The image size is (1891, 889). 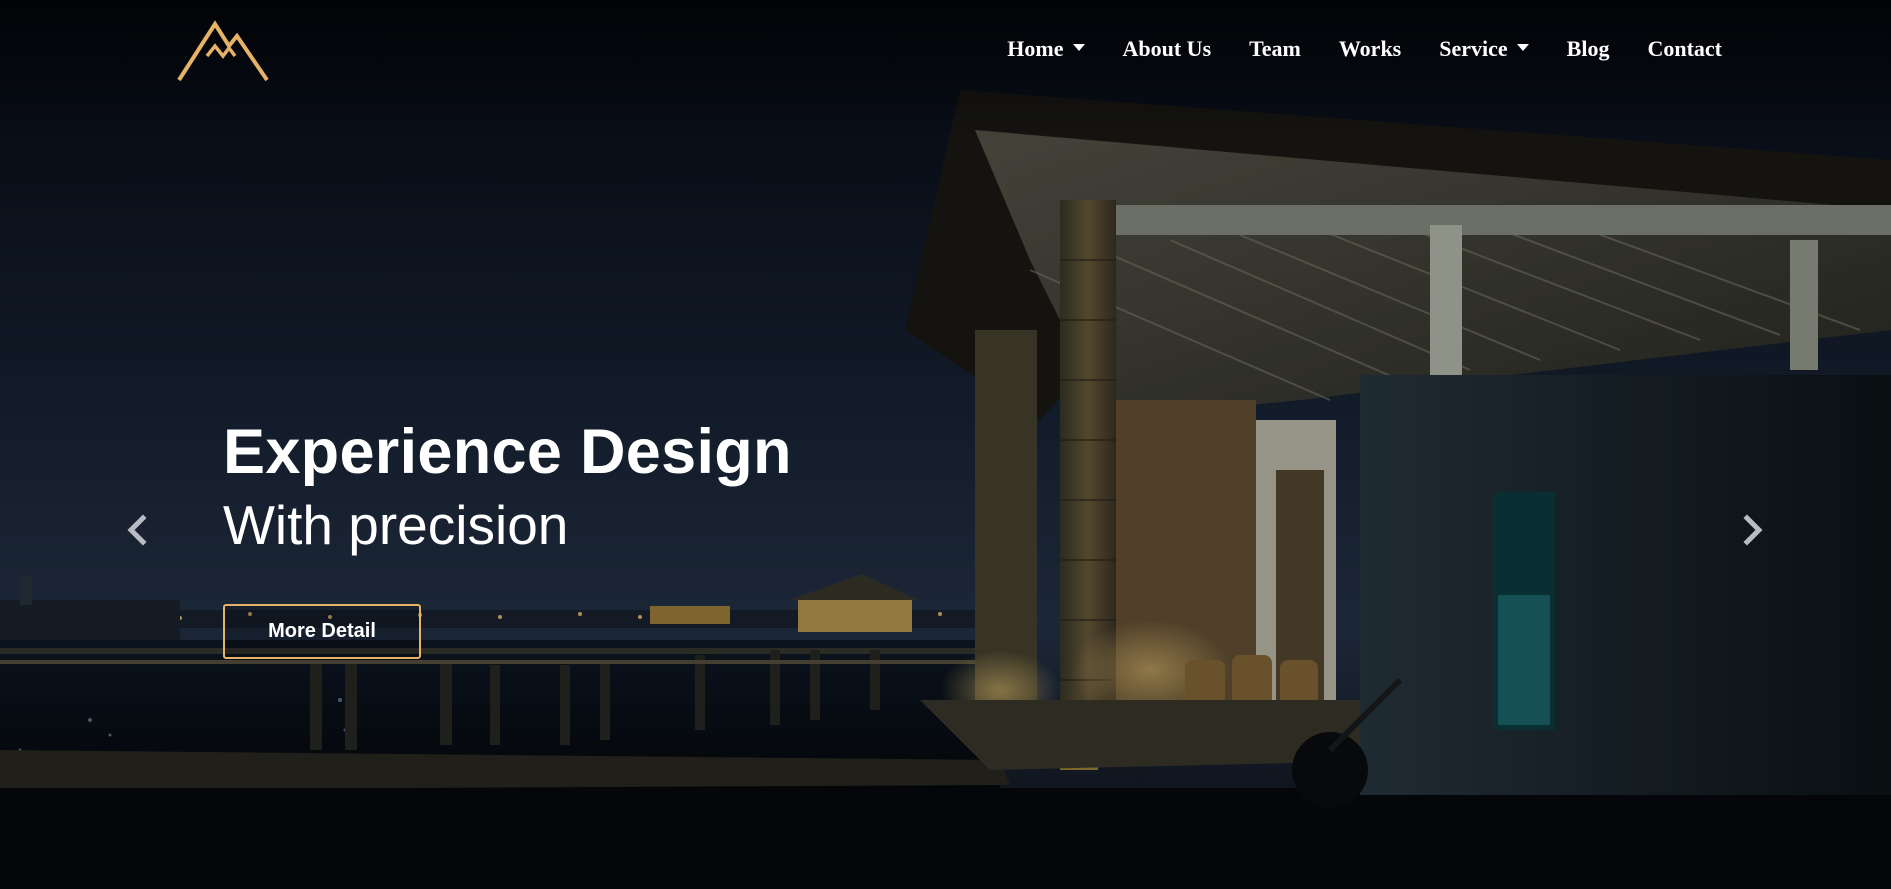 What do you see at coordinates (507, 452) in the screenshot?
I see `hero-title: Experience Design` at bounding box center [507, 452].